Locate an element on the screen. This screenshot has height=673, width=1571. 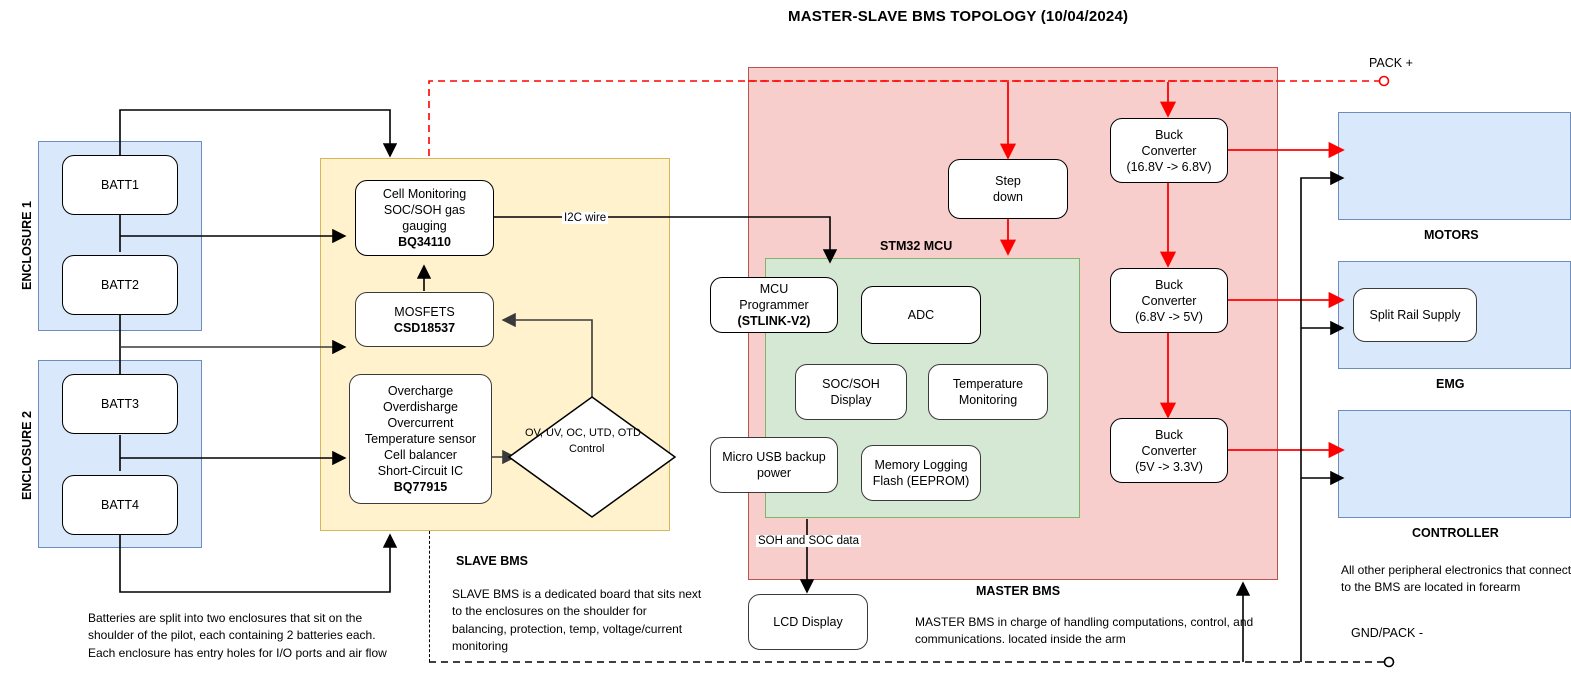
cell-monitoring-line2: SOC/SOH gas gauging is located at coordinates (424, 218).